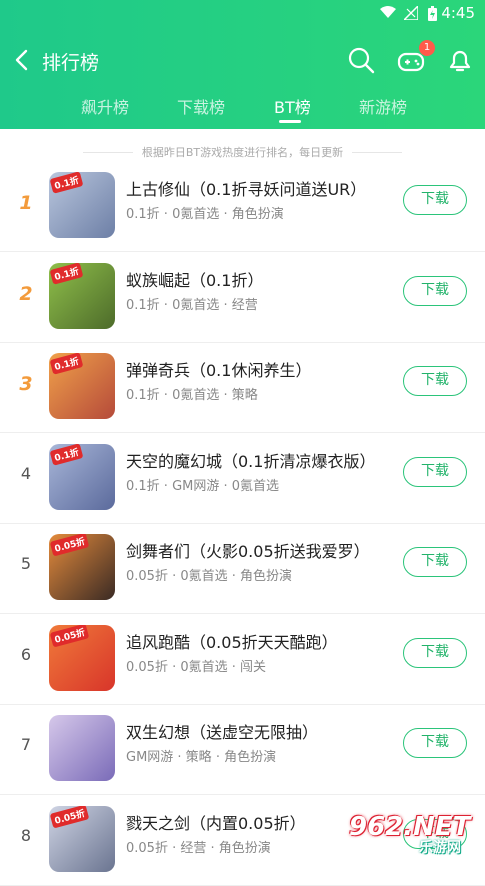 Image resolution: width=485 pixels, height=886 pixels. What do you see at coordinates (242, 60) in the screenshot?
I see `top-bar: 排行榜` at bounding box center [242, 60].